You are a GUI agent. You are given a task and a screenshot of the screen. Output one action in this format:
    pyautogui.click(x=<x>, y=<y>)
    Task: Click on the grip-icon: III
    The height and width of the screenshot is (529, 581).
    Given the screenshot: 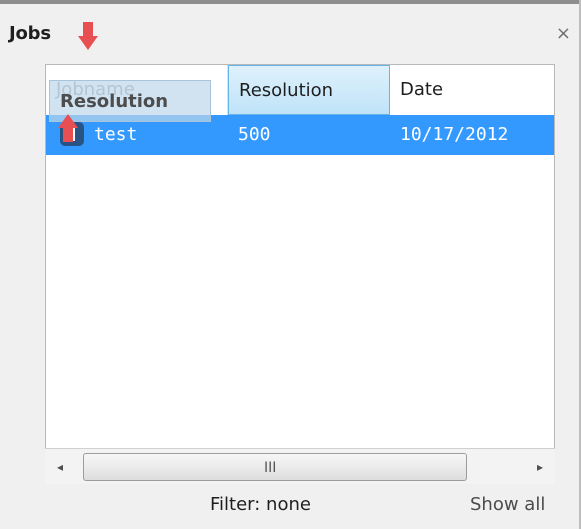 What is the action you would take?
    pyautogui.click(x=270, y=468)
    